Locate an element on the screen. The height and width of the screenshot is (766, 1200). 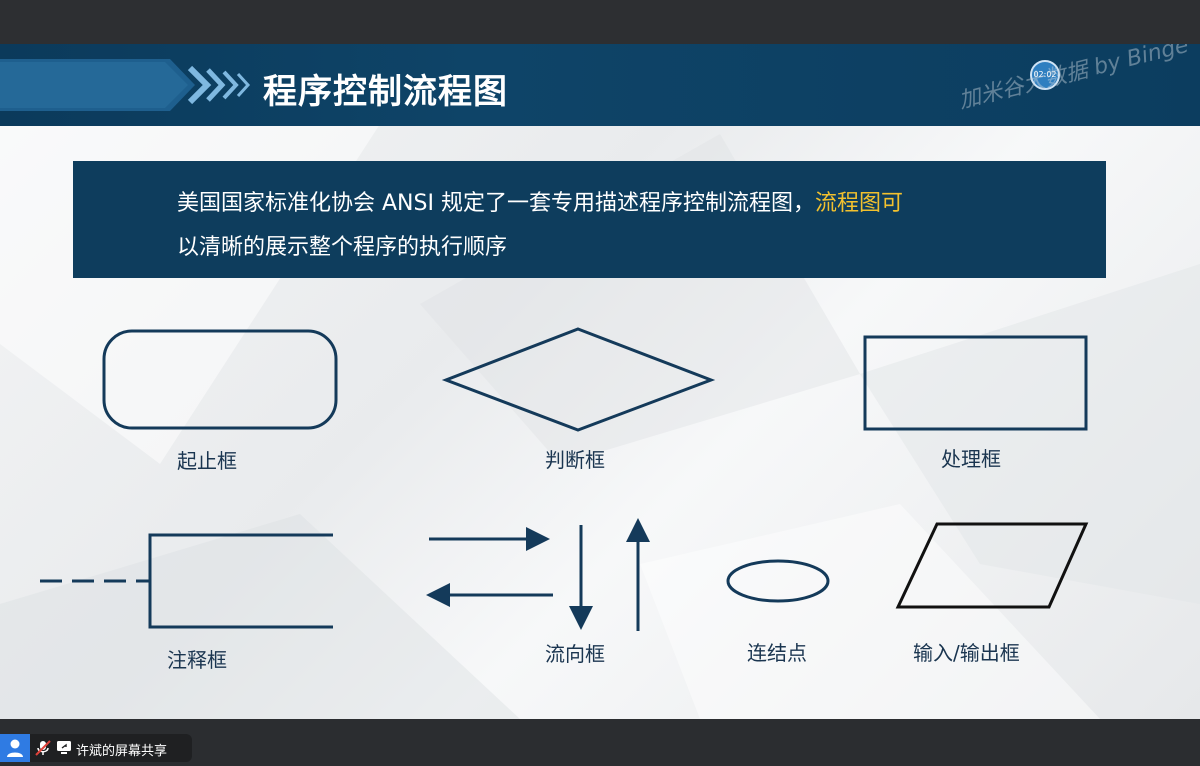
input-output-label: 输入/输出框 is located at coordinates (966, 653).